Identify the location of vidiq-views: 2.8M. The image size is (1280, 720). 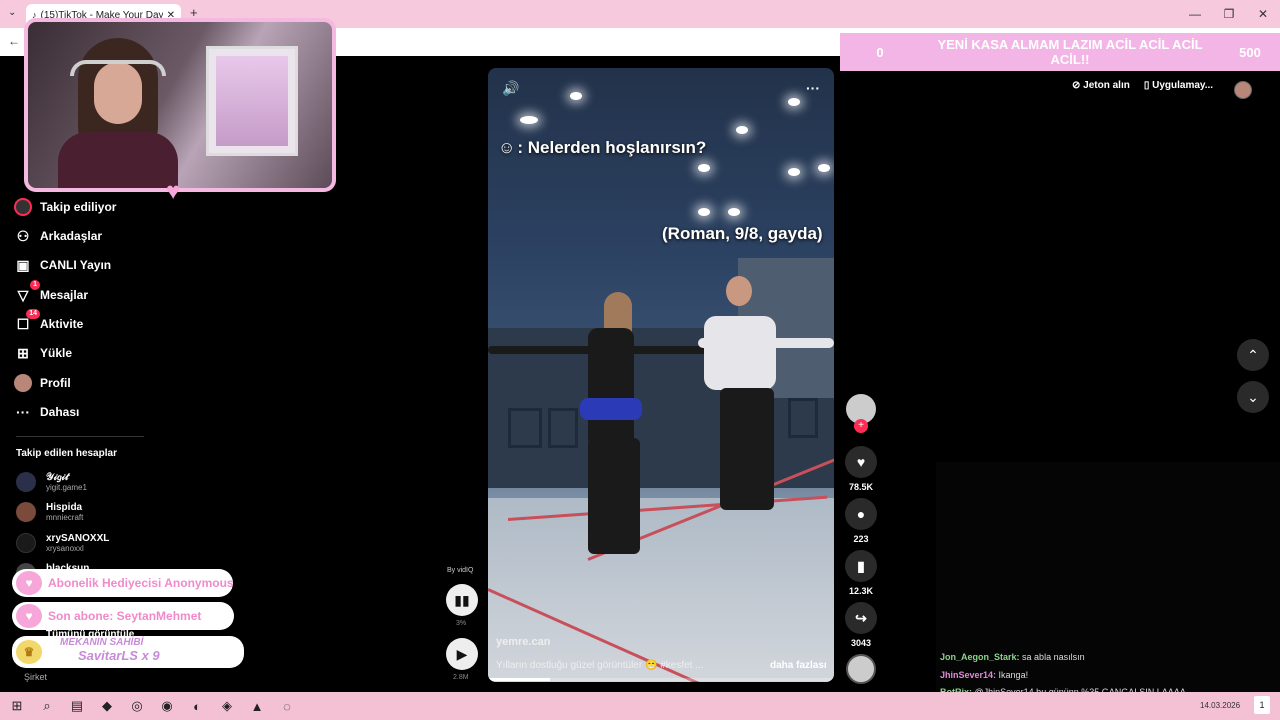
(461, 677).